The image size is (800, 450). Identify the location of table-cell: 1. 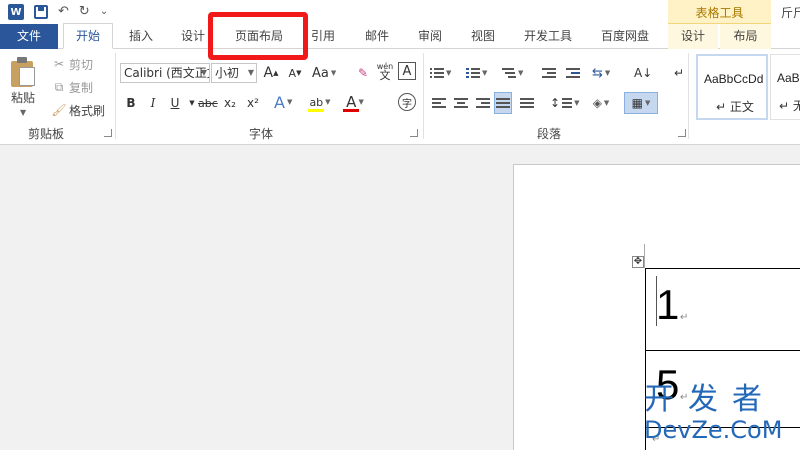
(667, 305).